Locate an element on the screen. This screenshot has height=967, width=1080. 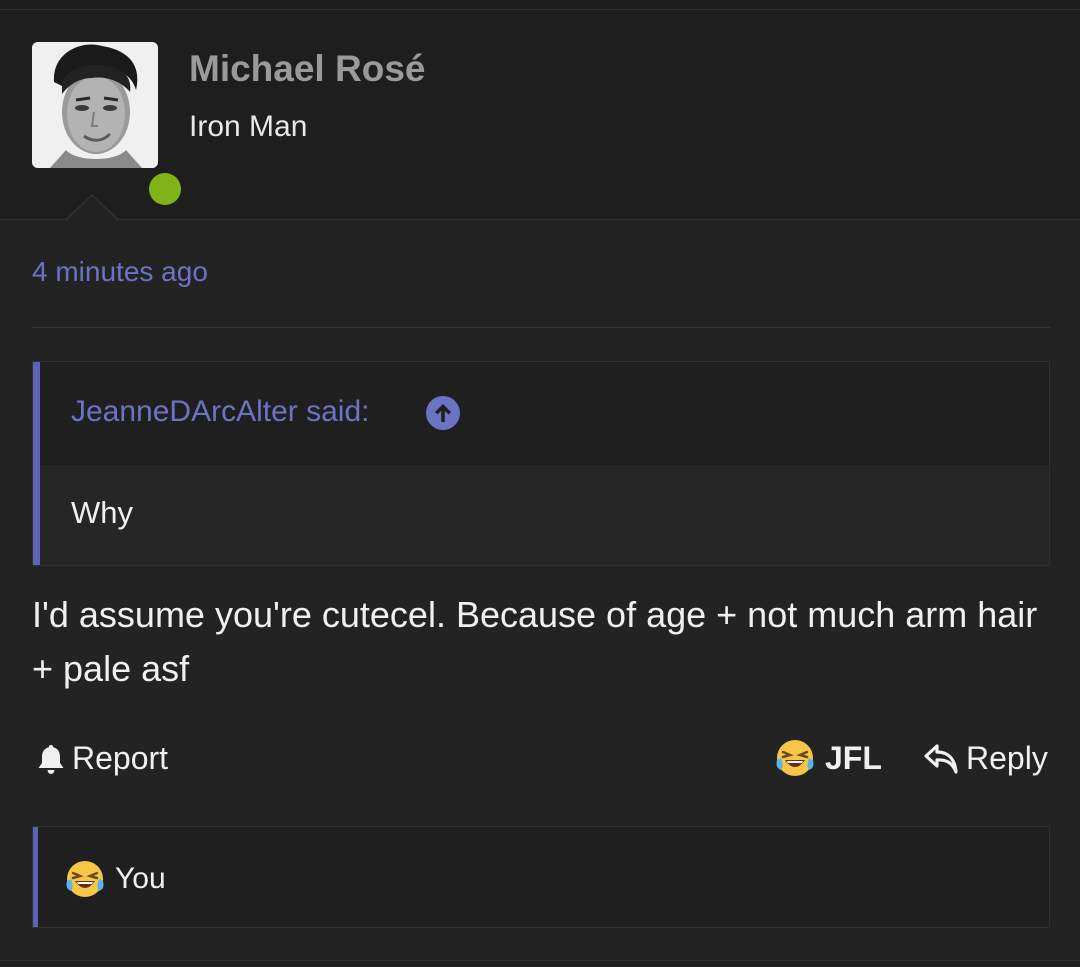
reactors-text: You is located at coordinates (140, 878).